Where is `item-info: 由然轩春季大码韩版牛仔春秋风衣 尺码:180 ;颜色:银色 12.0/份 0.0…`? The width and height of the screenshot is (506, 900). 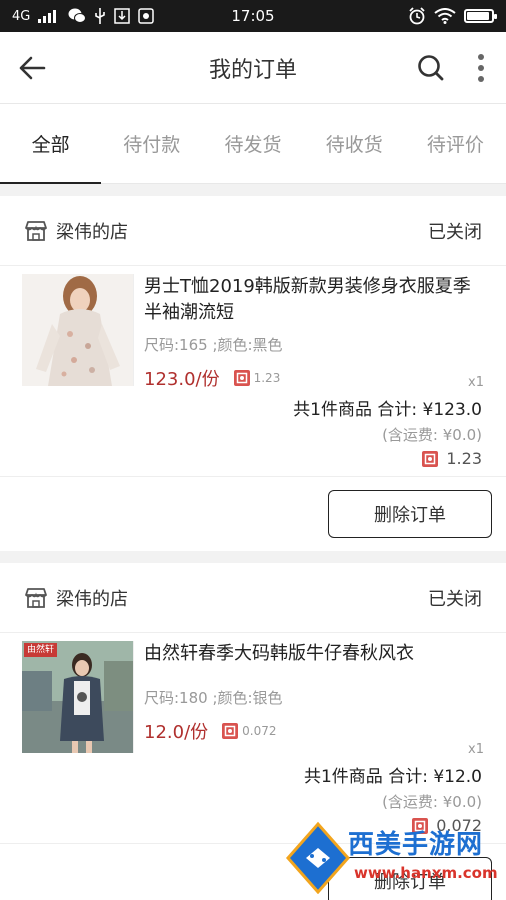
item-info: 由然轩春季大码韩版牛仔春秋风衣 尺码:180 ;颜色:银色 12.0/份 0.0… is located at coordinates (314, 702).